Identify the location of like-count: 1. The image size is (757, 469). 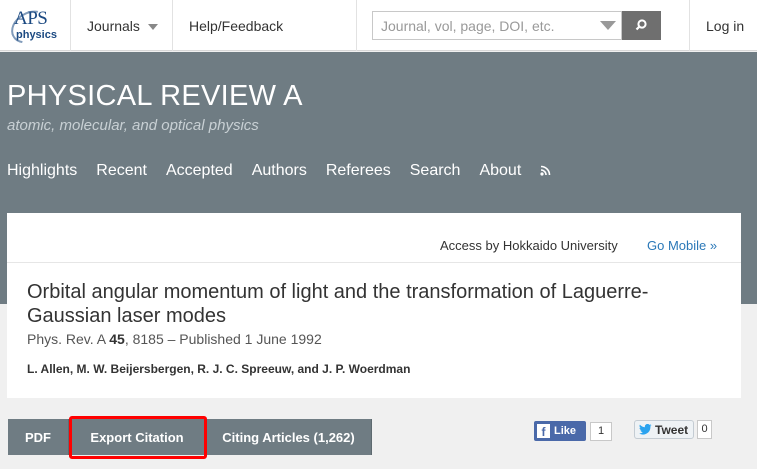
(601, 431).